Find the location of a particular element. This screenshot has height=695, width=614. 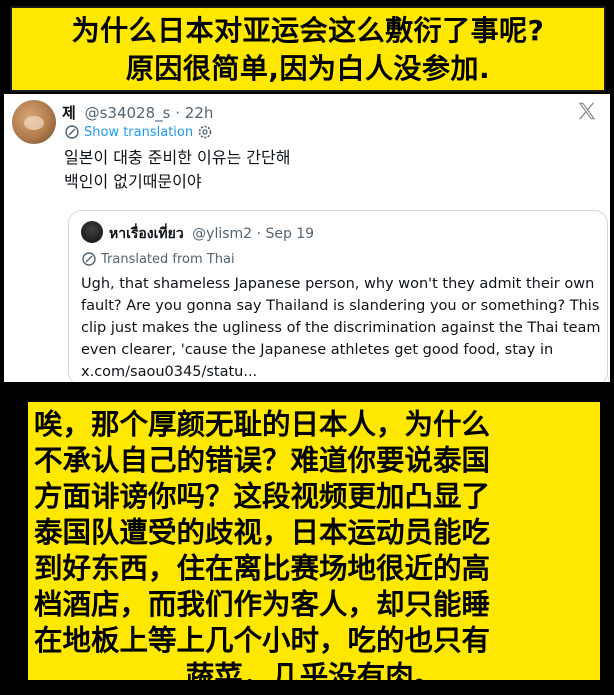

top-caption-line-1: 为什么日本对亚运会这么敷衍了事呢? is located at coordinates (308, 30).